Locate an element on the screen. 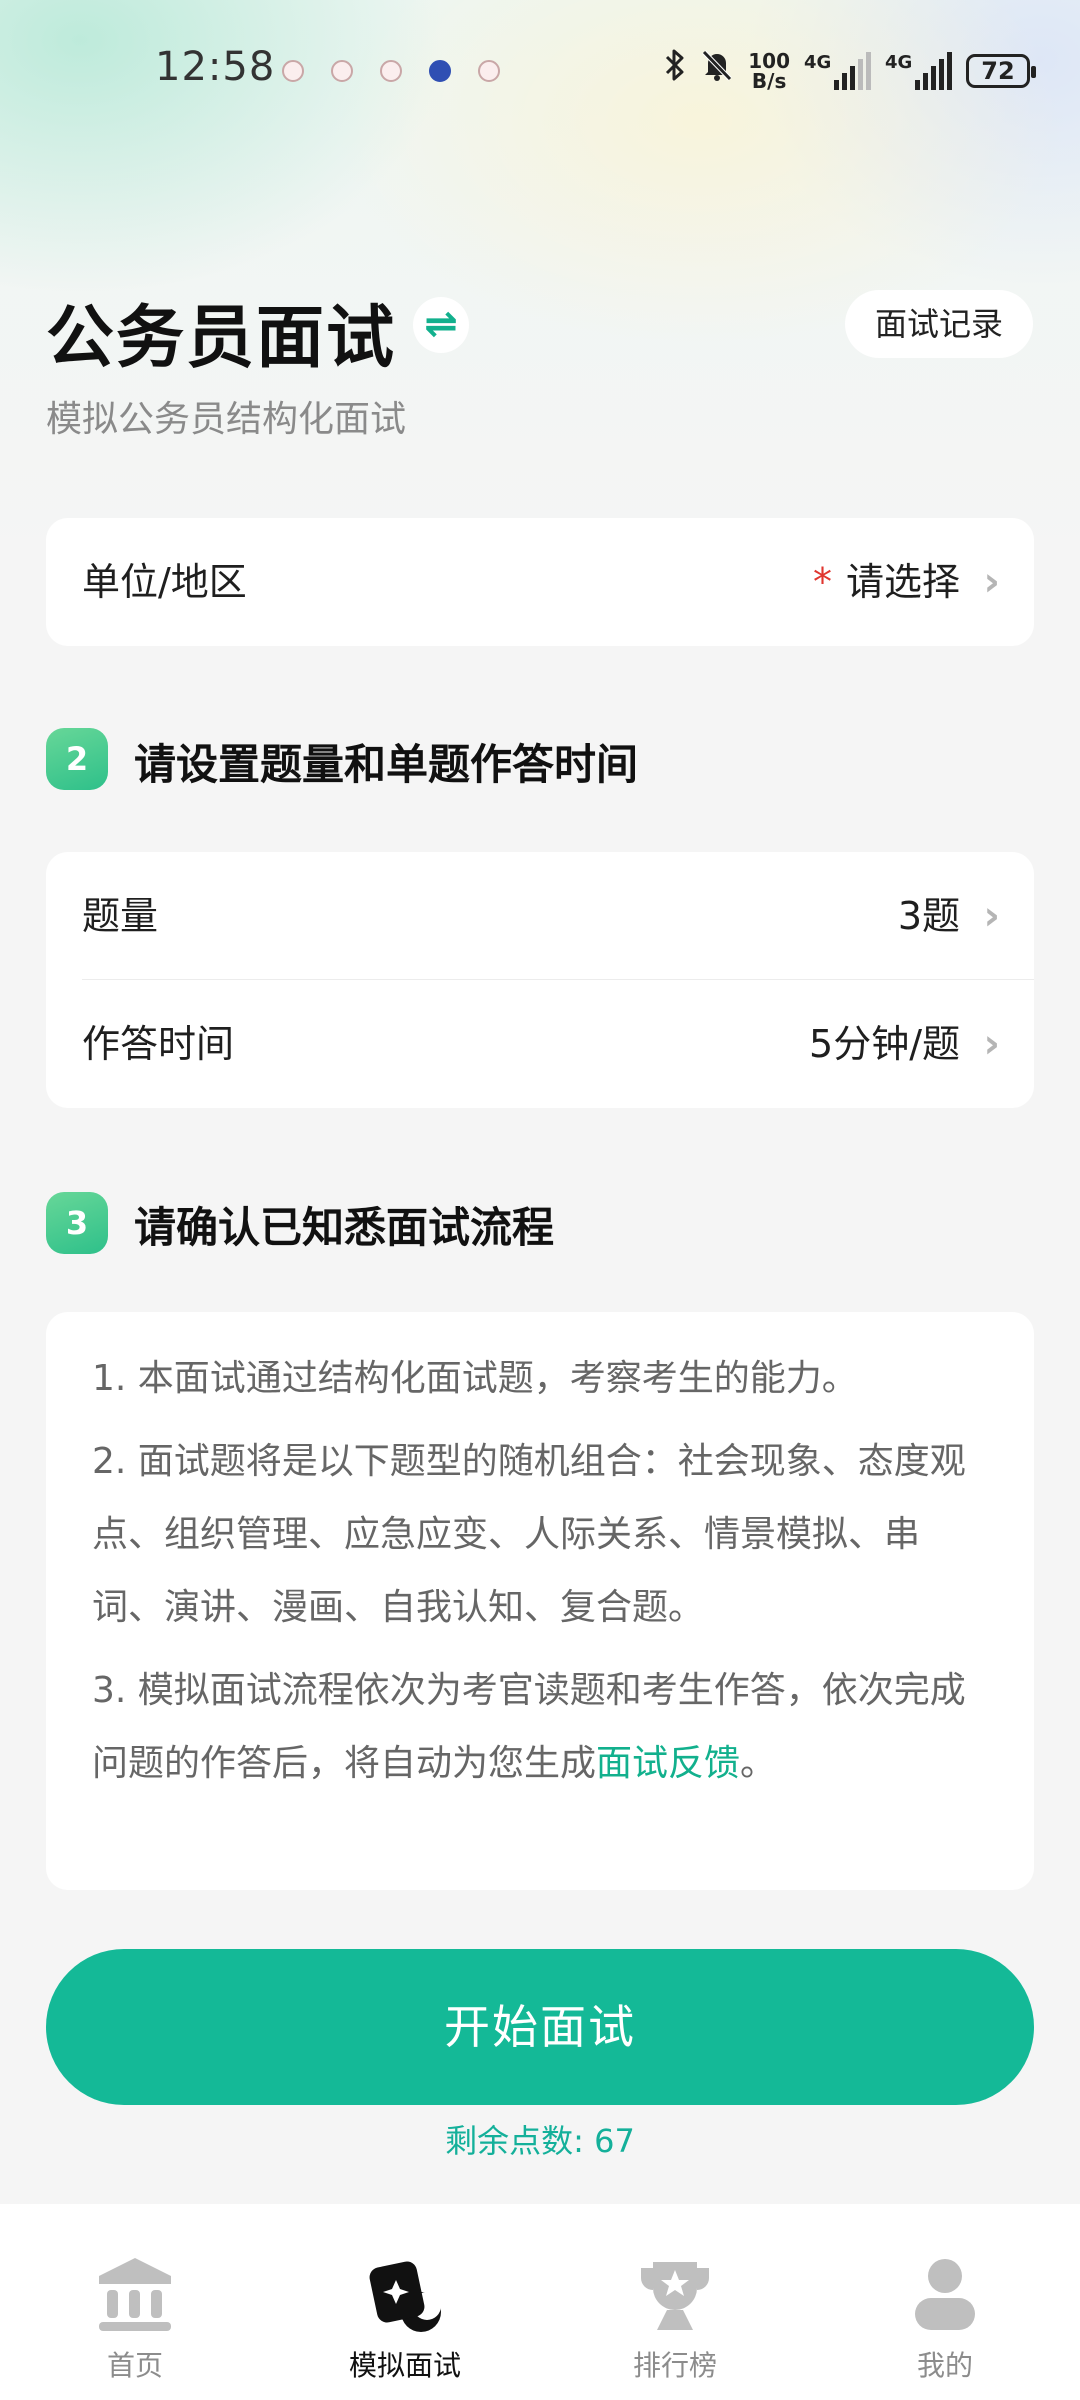 The width and height of the screenshot is (1080, 2400). unit-region-card: 单位/地区 * 请选择 › is located at coordinates (540, 582).